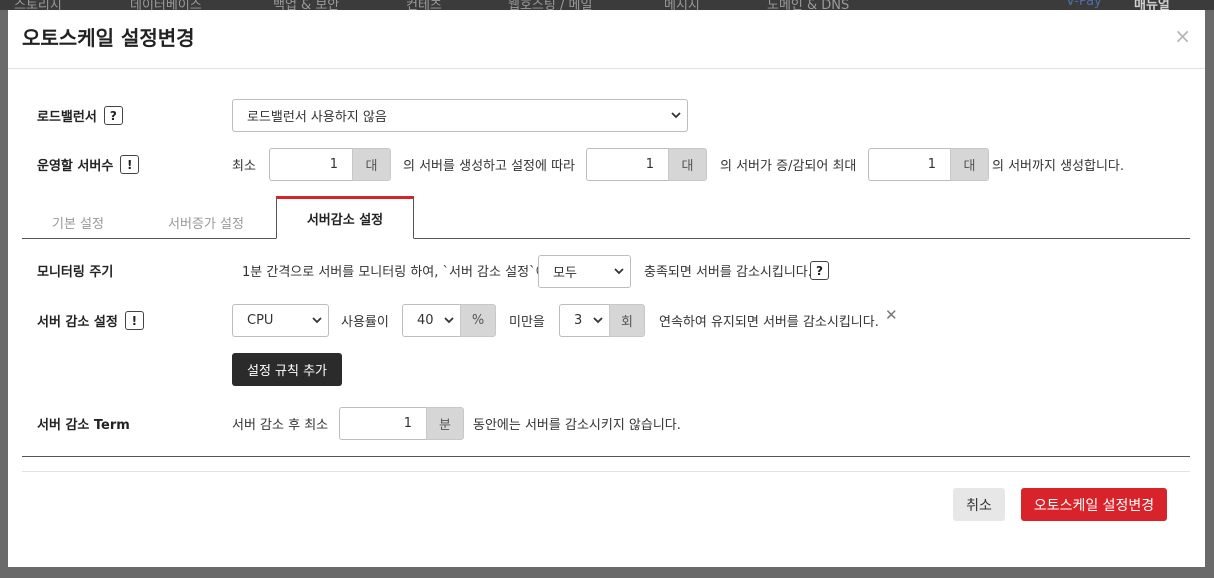  What do you see at coordinates (460, 115) in the screenshot?
I see `load-balancer-select: 로드밸런서 사용하지 않음` at bounding box center [460, 115].